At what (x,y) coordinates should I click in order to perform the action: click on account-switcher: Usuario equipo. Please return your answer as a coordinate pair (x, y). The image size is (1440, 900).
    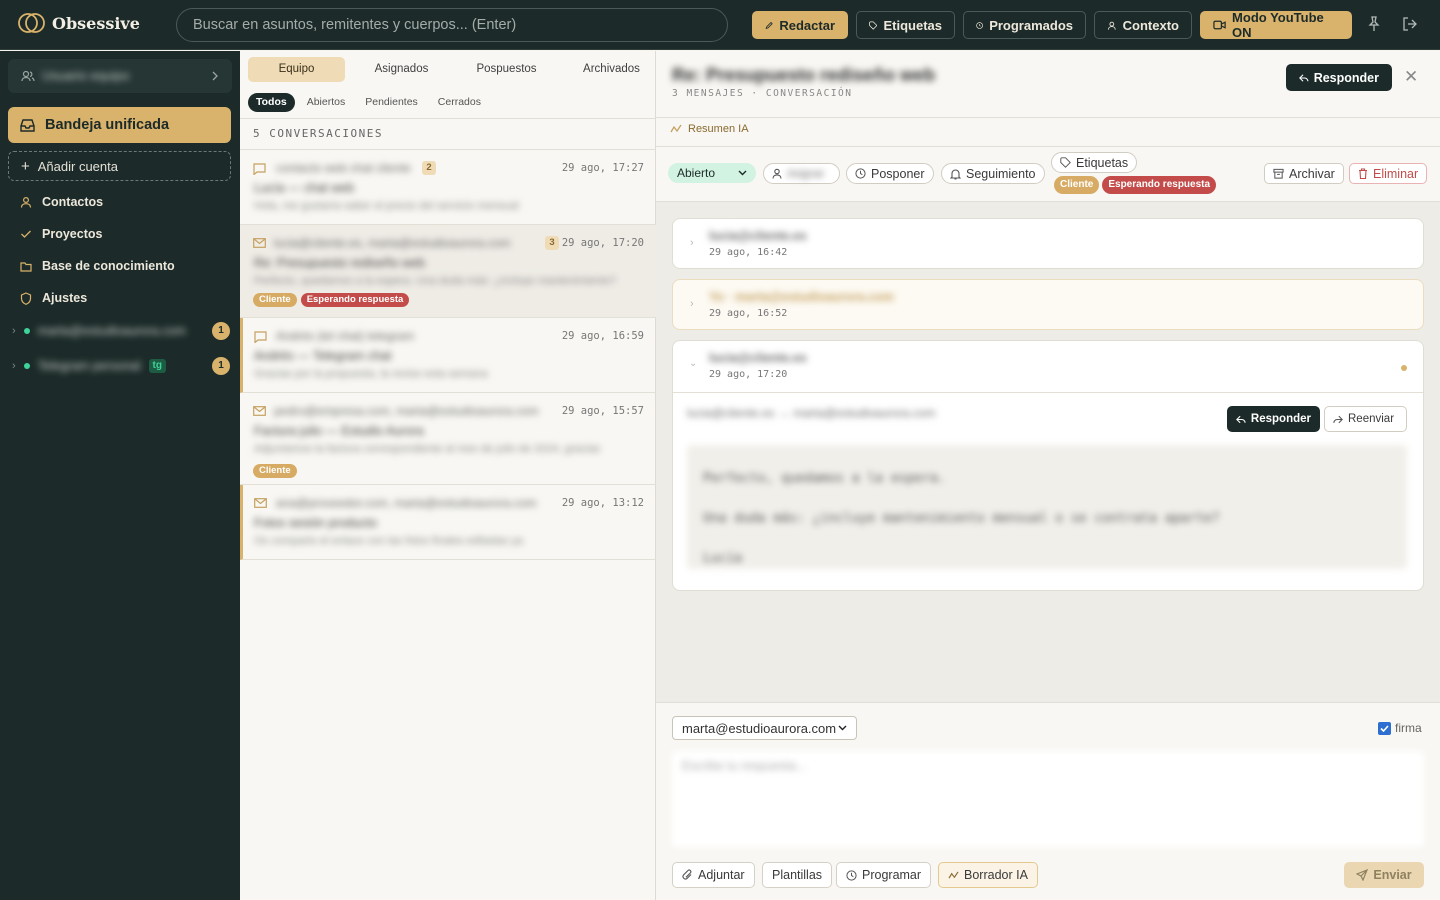
    Looking at the image, I should click on (120, 76).